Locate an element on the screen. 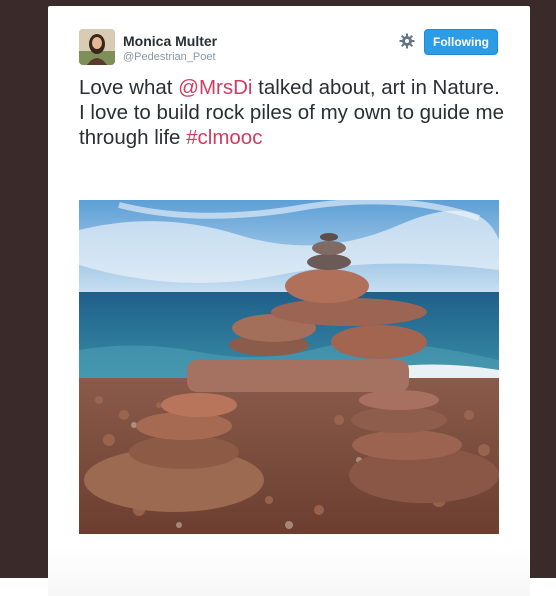  author-name: Monica Multer is located at coordinates (170, 41).